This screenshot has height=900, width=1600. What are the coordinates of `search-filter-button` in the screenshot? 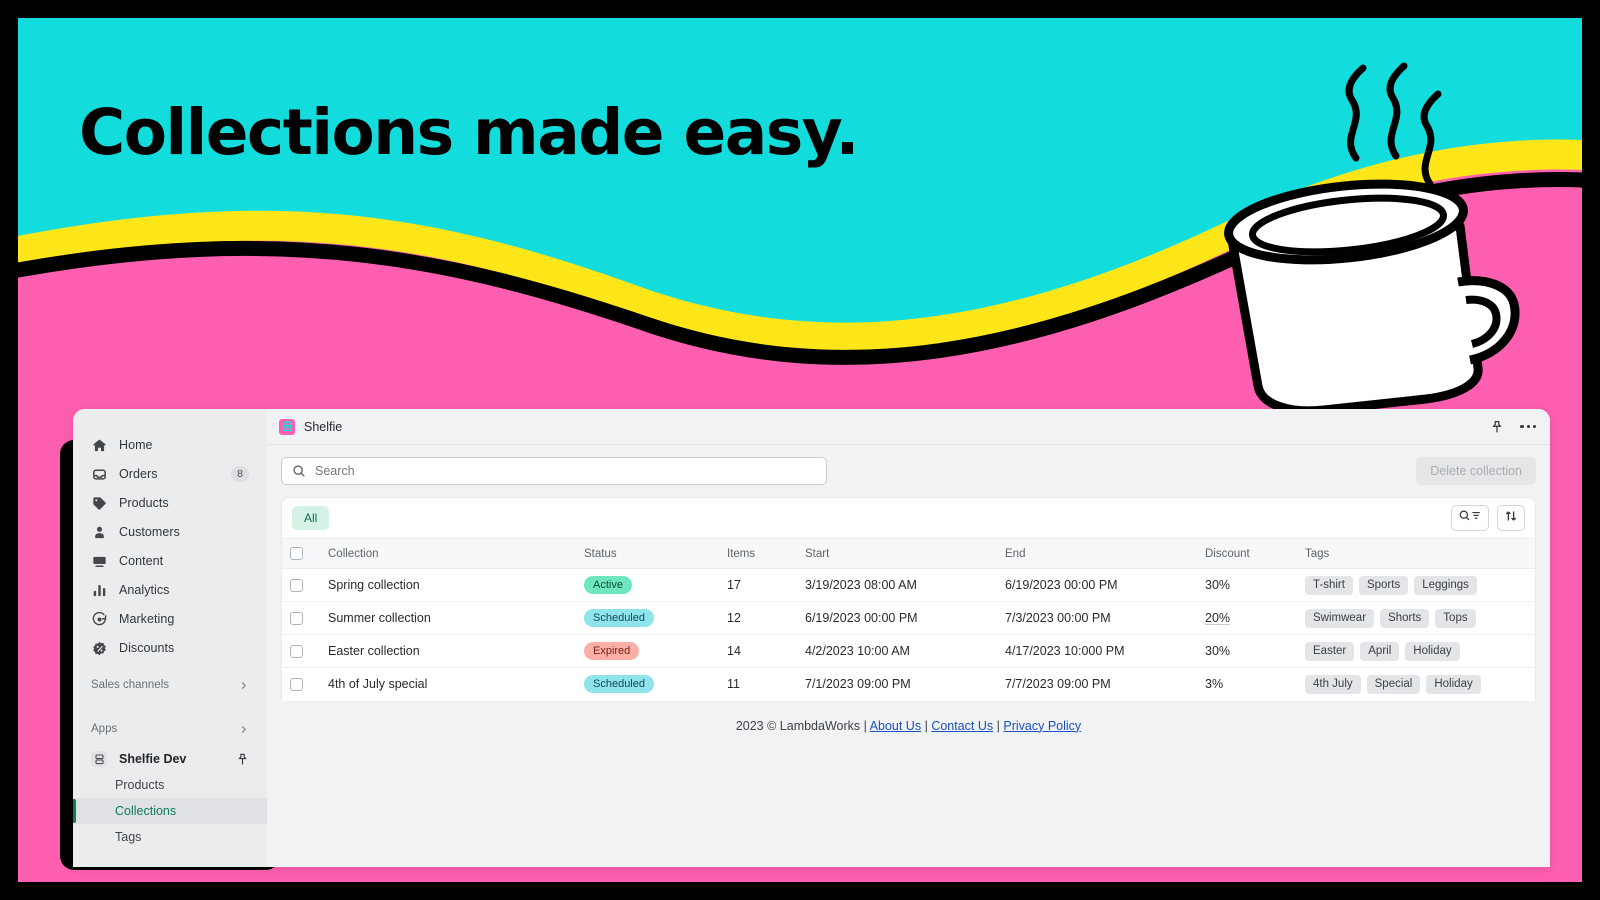 It's located at (1470, 518).